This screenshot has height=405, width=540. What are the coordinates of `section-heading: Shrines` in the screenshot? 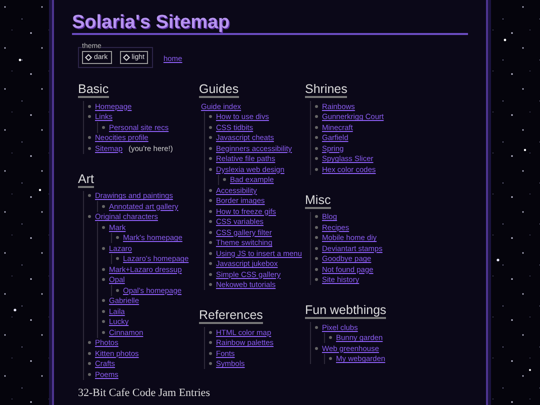 It's located at (326, 90).